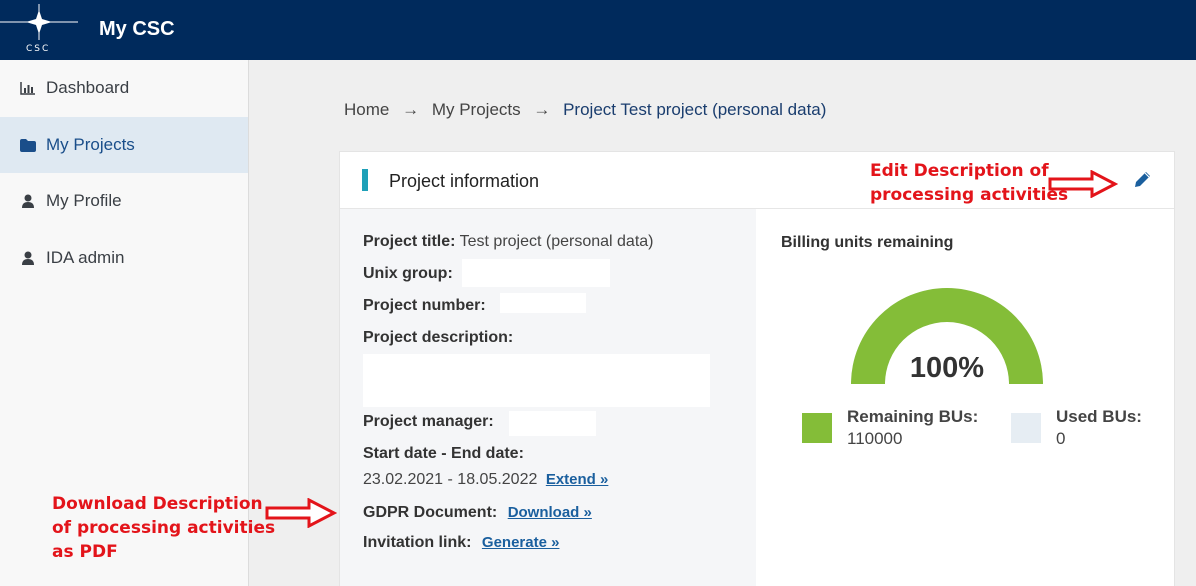 The image size is (1196, 586). I want to click on download-annotation-line: of processing activities, so click(164, 528).